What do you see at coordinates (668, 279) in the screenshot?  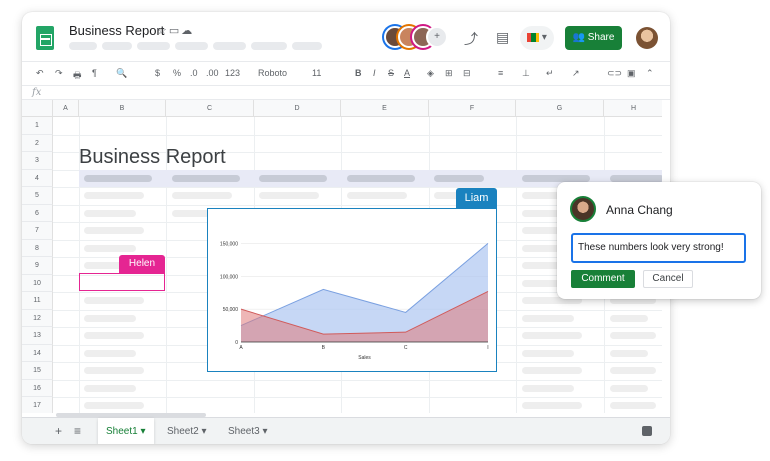 I see `cancel-button: Cancel` at bounding box center [668, 279].